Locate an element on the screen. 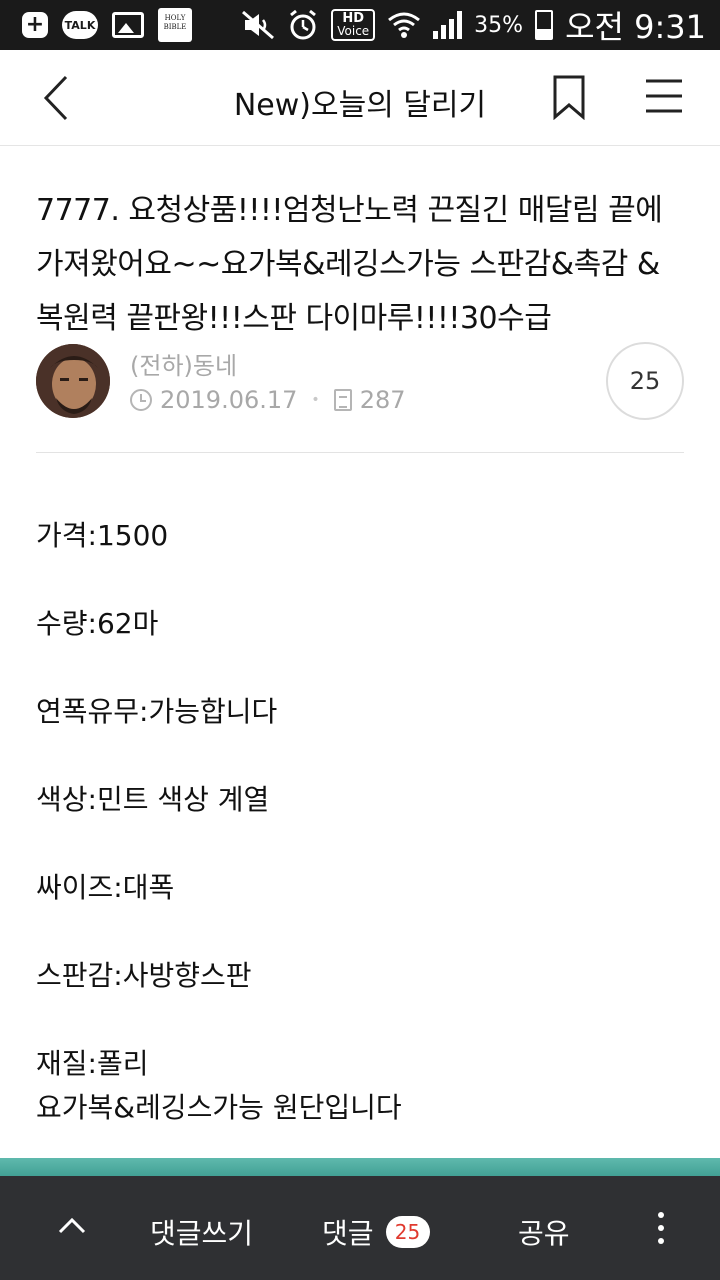  body-line-width: 연폭유무:가능합니다 is located at coordinates (157, 711).